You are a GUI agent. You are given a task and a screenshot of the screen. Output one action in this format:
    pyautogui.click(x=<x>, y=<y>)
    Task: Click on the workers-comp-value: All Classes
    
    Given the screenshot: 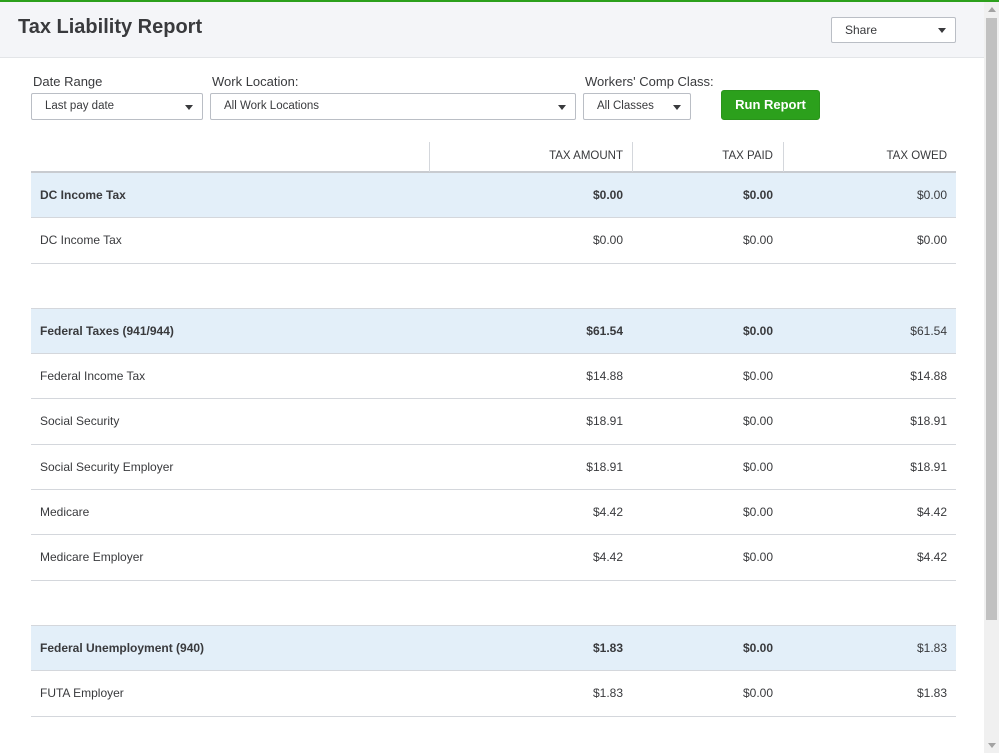 What is the action you would take?
    pyautogui.click(x=625, y=106)
    